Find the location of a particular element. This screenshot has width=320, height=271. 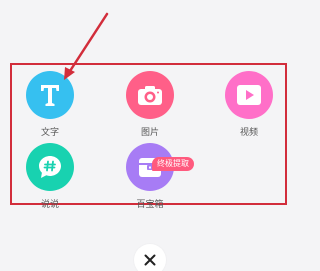

menu-item-photo: 图片 is located at coordinates (150, 105).